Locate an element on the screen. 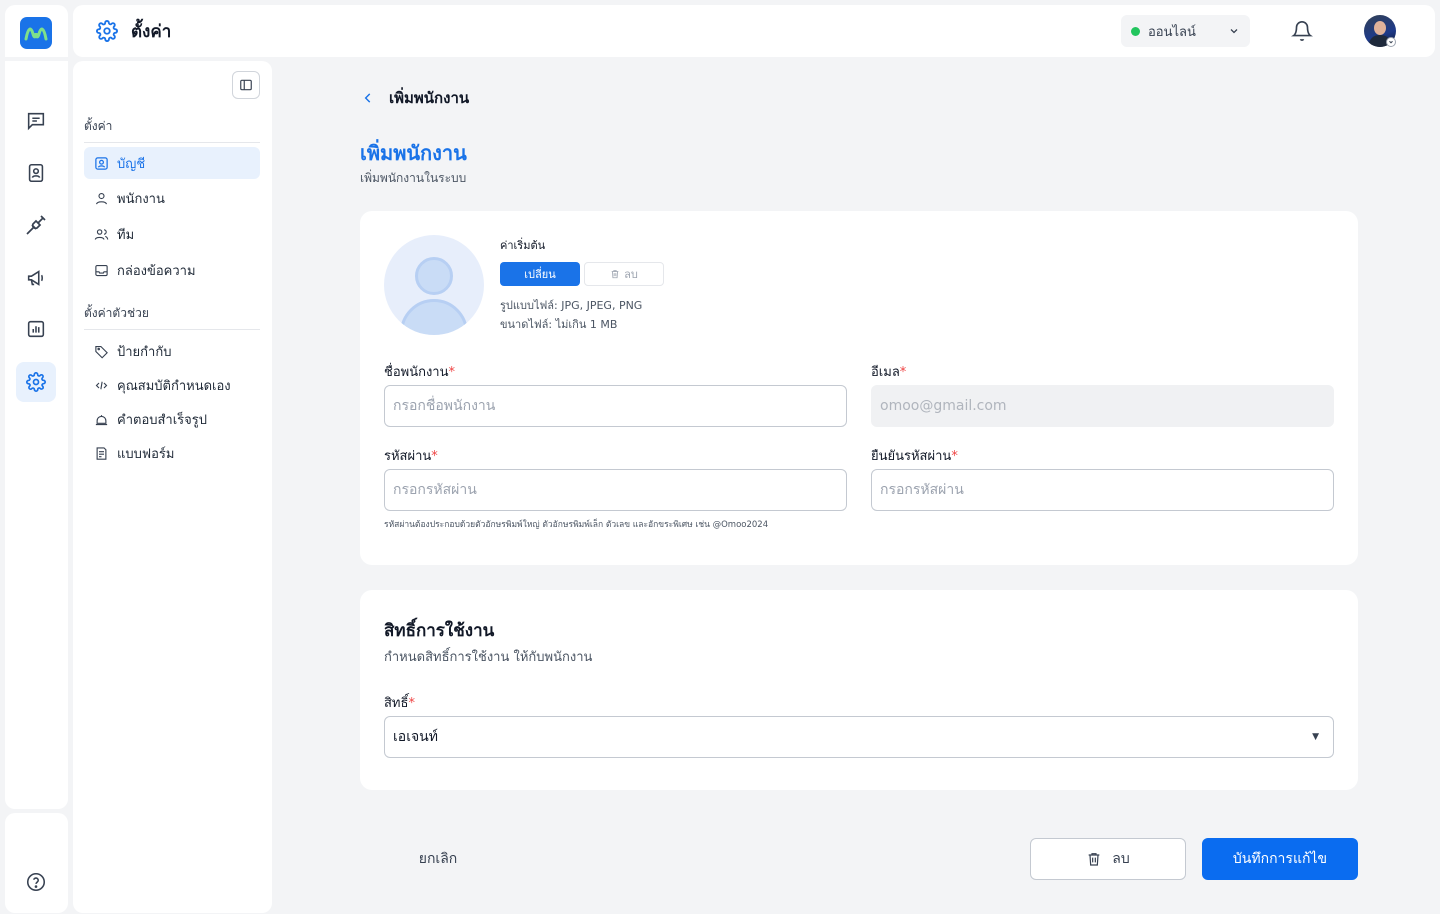 This screenshot has height=914, width=1440. tag-icon is located at coordinates (101, 351).